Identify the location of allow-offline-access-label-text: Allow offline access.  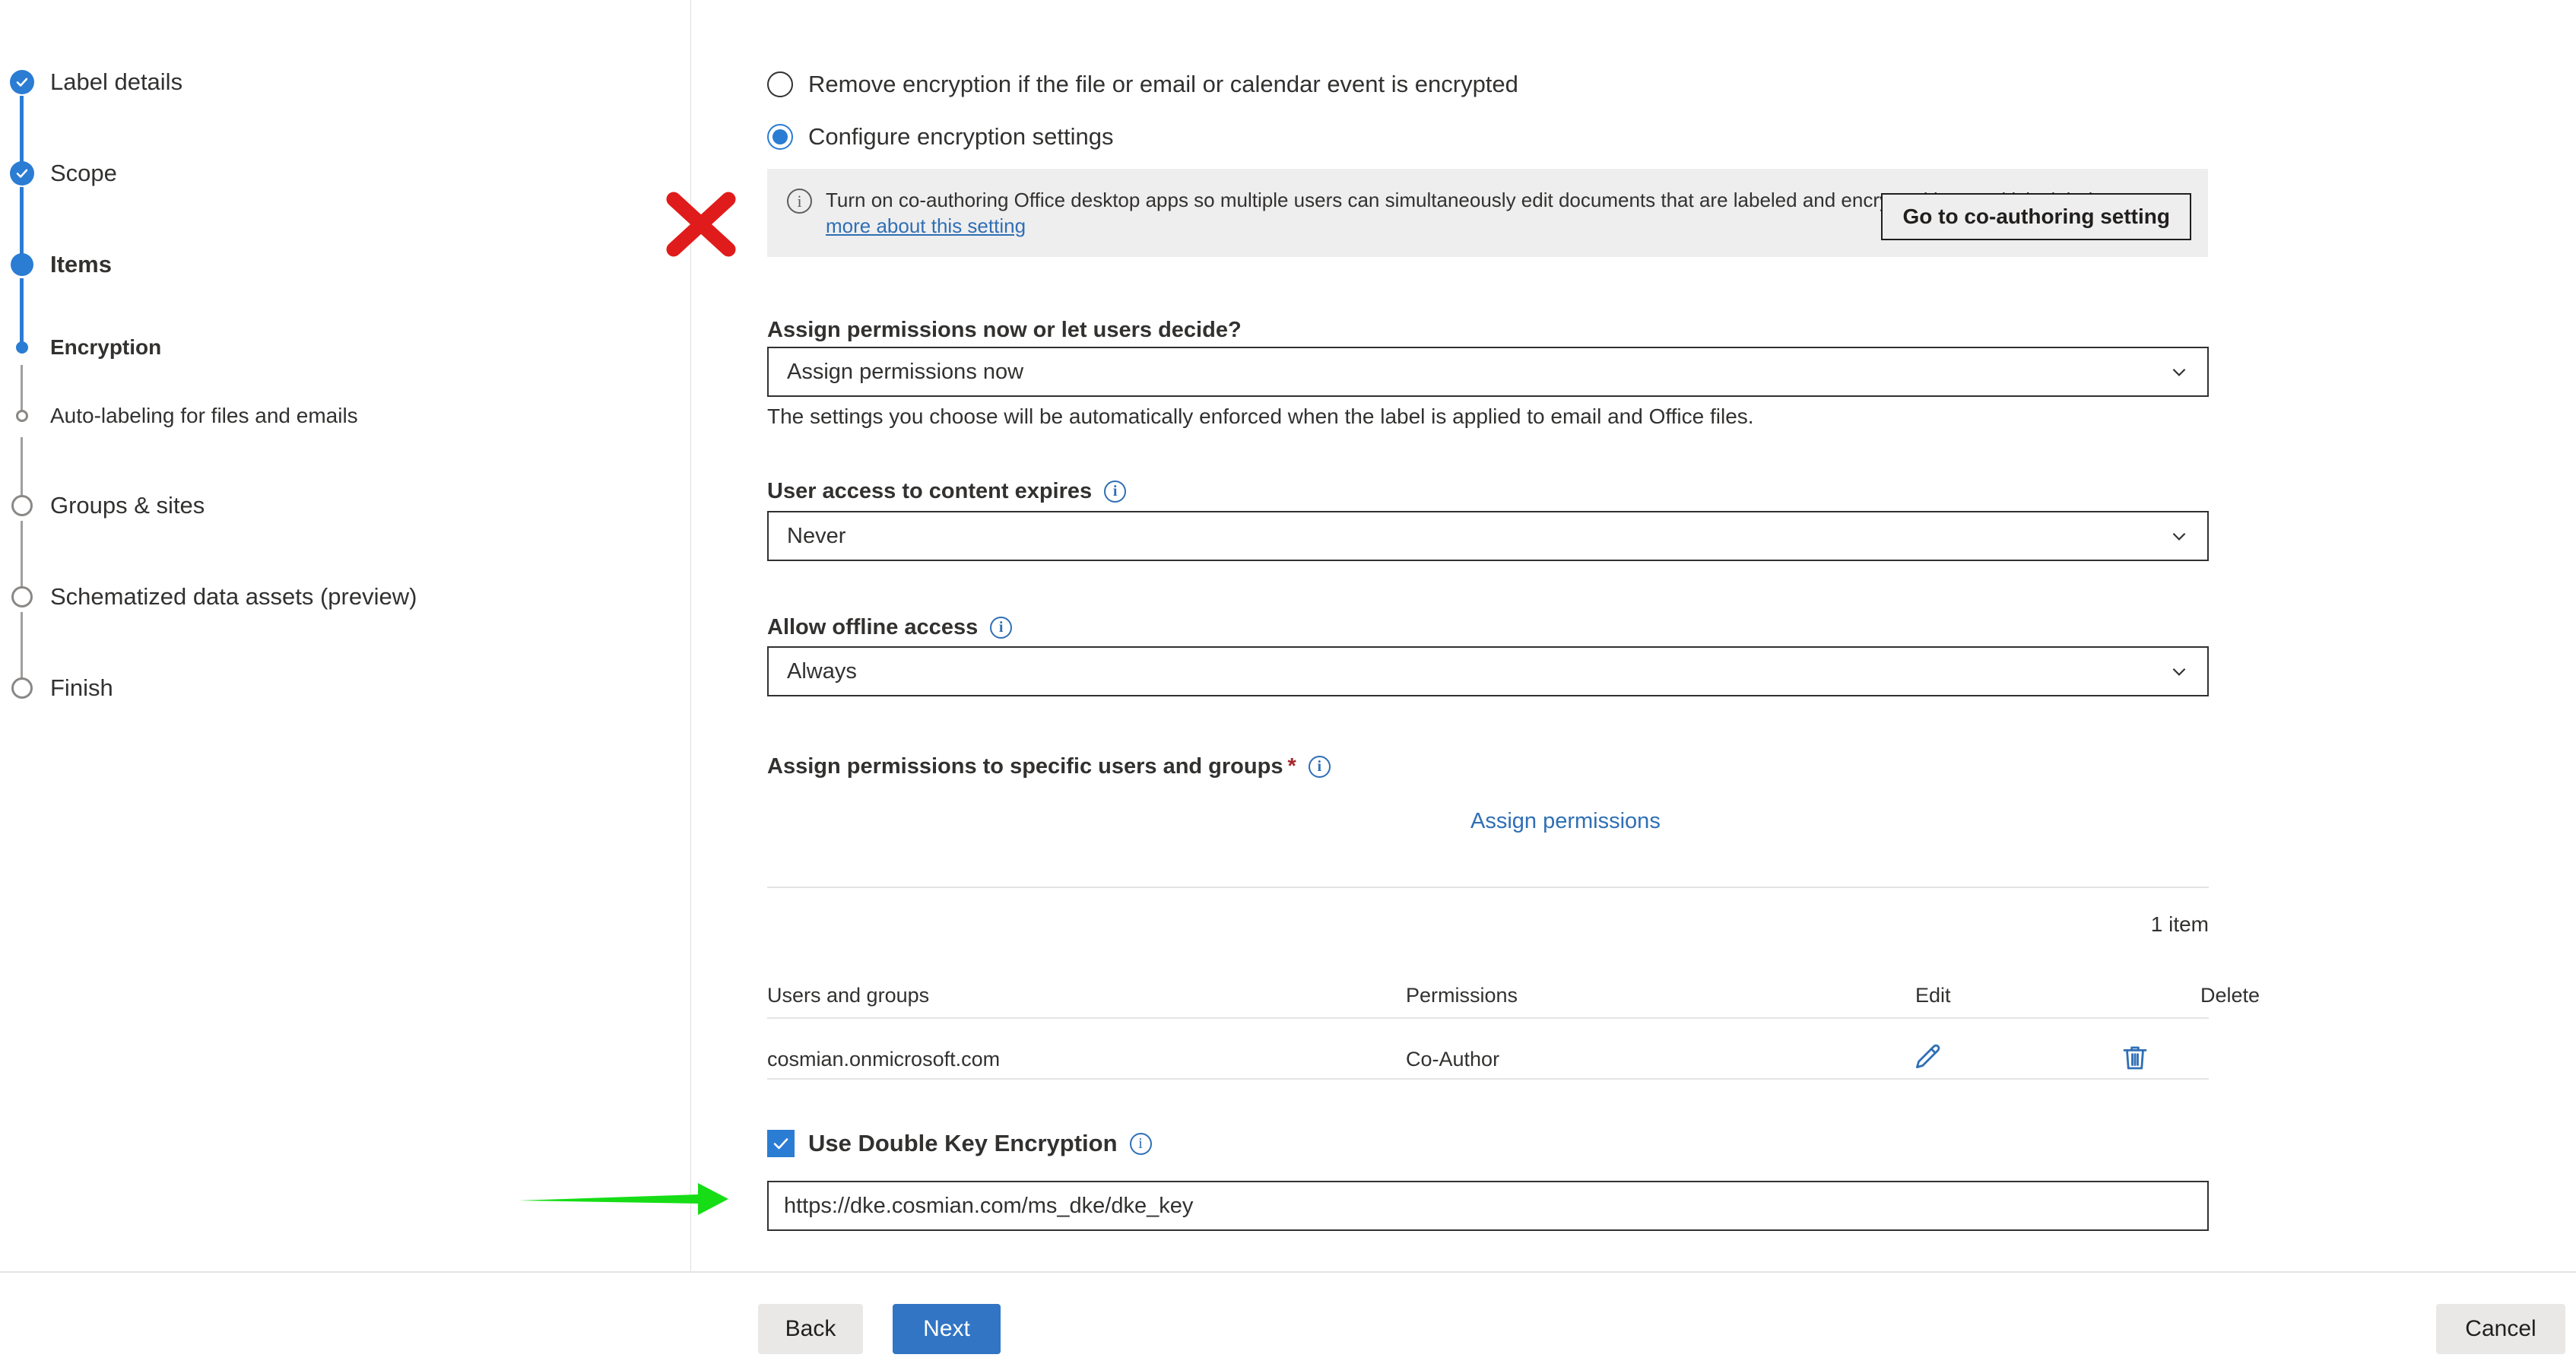
(873, 627).